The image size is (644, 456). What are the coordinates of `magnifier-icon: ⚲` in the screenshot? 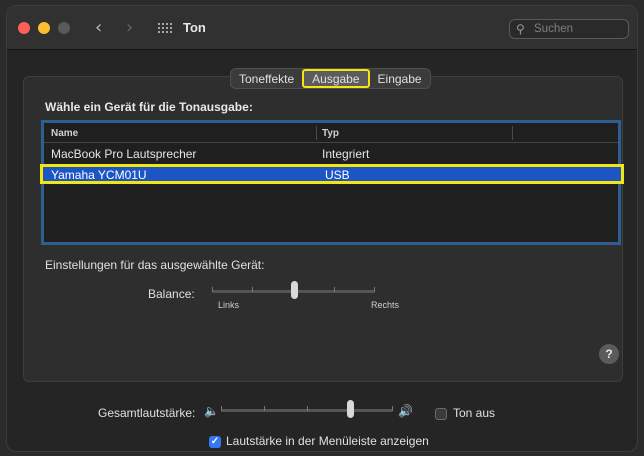 It's located at (520, 29).